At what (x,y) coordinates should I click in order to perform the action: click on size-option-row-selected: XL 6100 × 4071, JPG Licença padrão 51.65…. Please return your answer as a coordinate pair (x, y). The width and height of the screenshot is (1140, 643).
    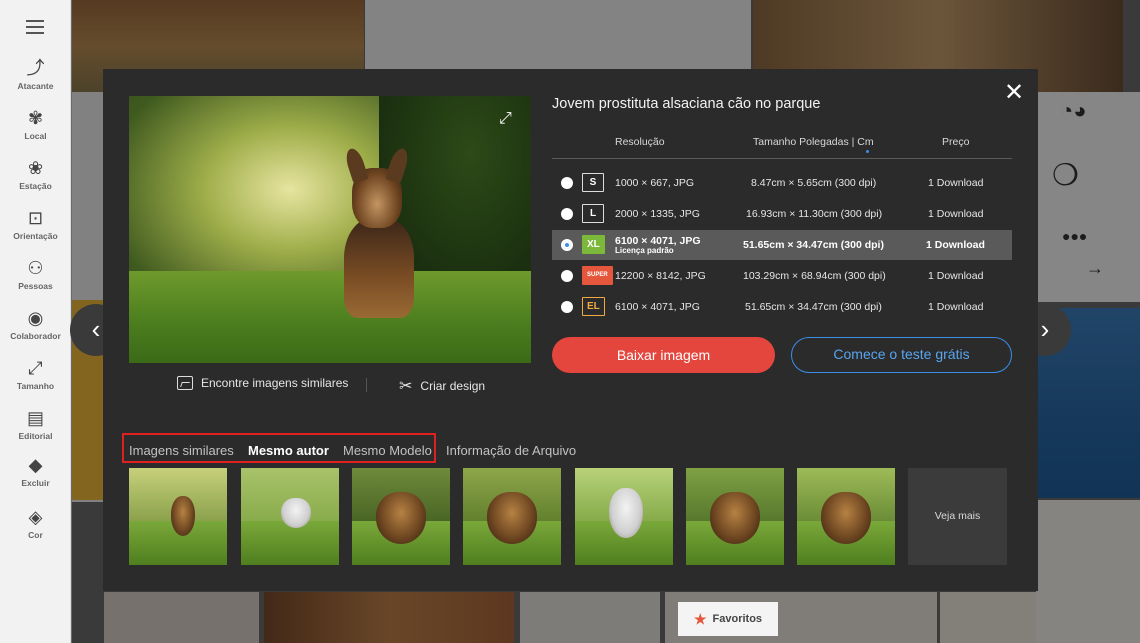
    Looking at the image, I should click on (782, 245).